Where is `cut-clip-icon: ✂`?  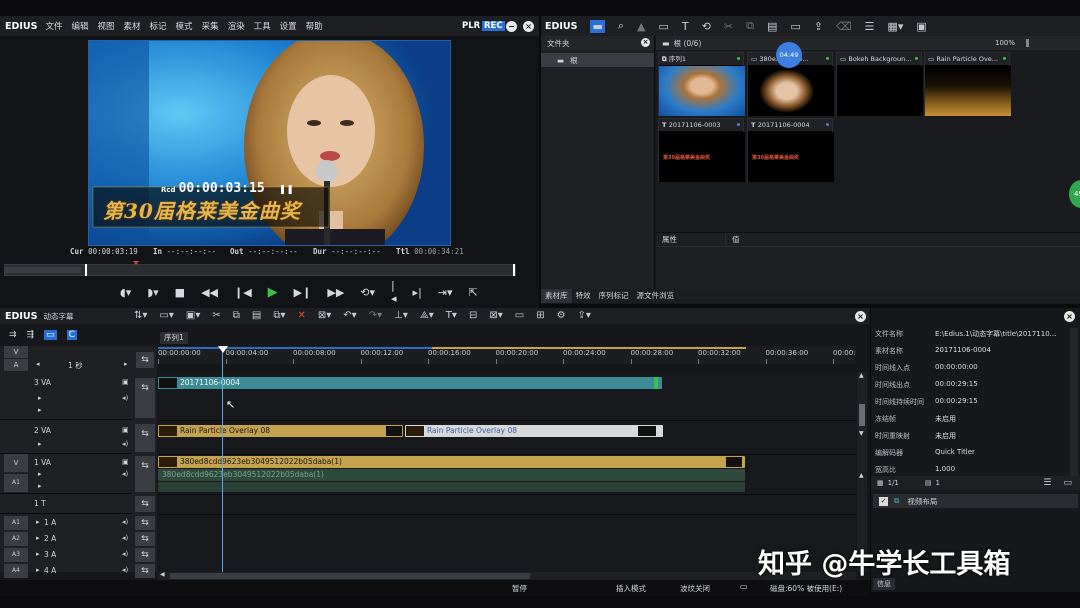 cut-clip-icon: ✂ is located at coordinates (216, 315).